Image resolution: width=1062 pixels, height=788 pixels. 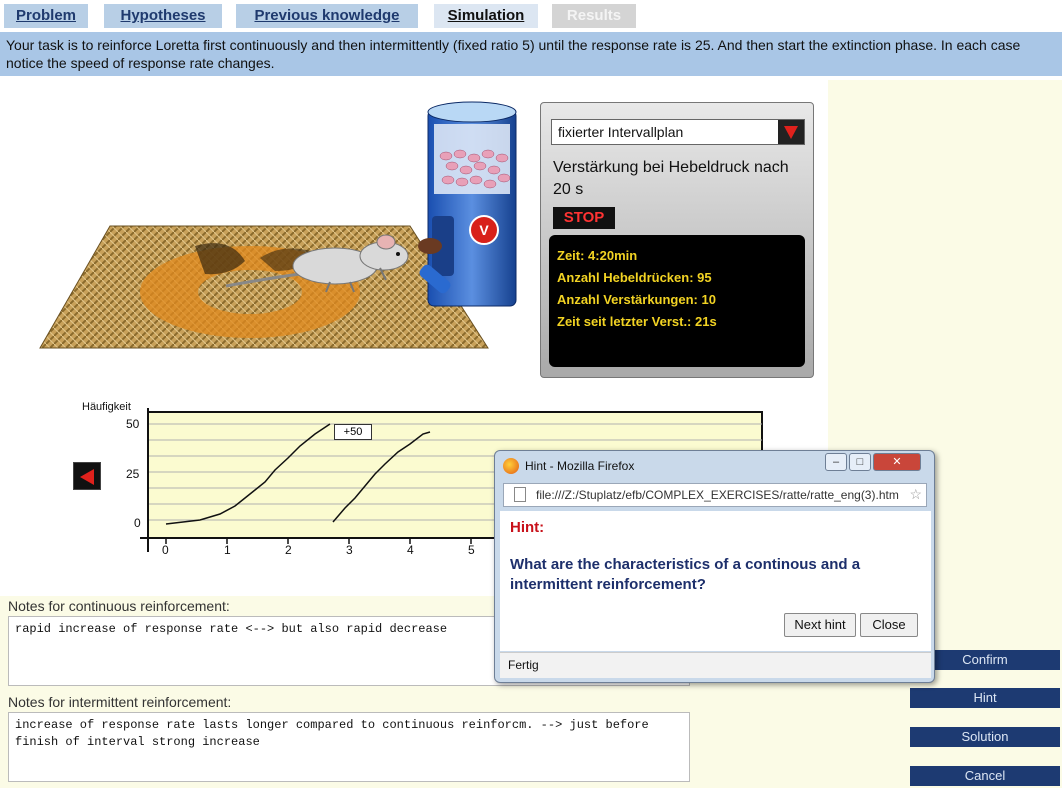 I want to click on star-icon: ☆, so click(x=915, y=494).